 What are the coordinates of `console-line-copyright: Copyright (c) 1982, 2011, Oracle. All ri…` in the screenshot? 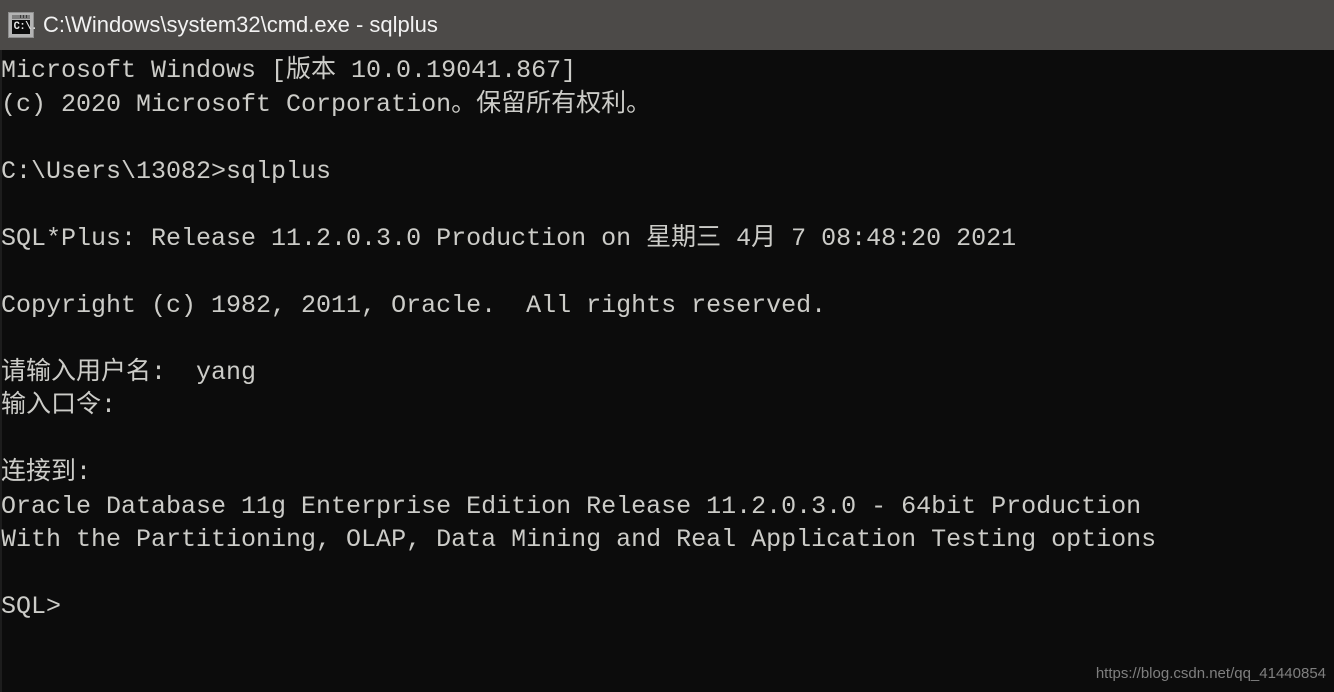 It's located at (414, 305).